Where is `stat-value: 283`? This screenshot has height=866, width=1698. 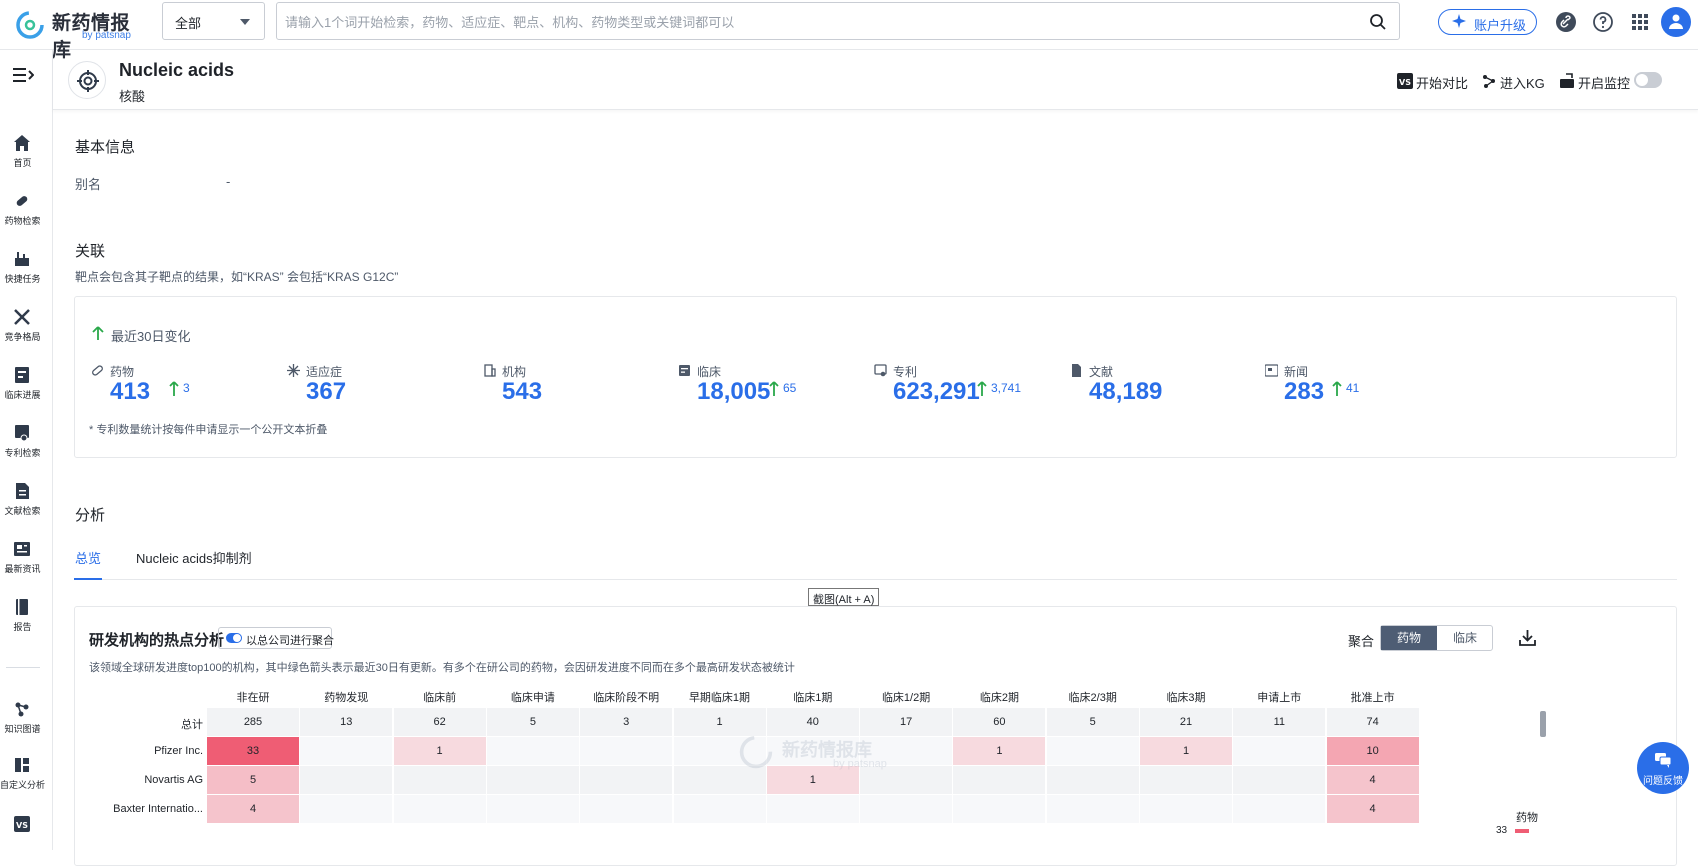
stat-value: 283 is located at coordinates (1304, 391).